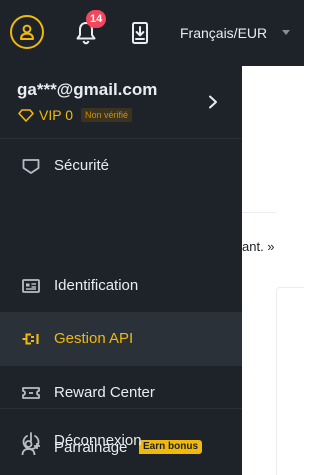  I want to click on account-summary: ga***@gmail.com VIP 0 Non vérifié, so click(121, 102).